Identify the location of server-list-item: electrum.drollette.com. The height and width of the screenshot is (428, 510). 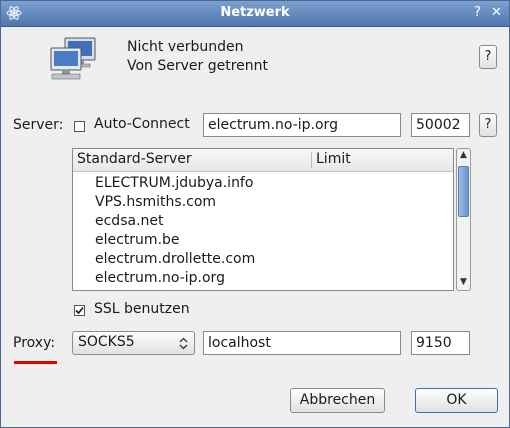
(175, 259).